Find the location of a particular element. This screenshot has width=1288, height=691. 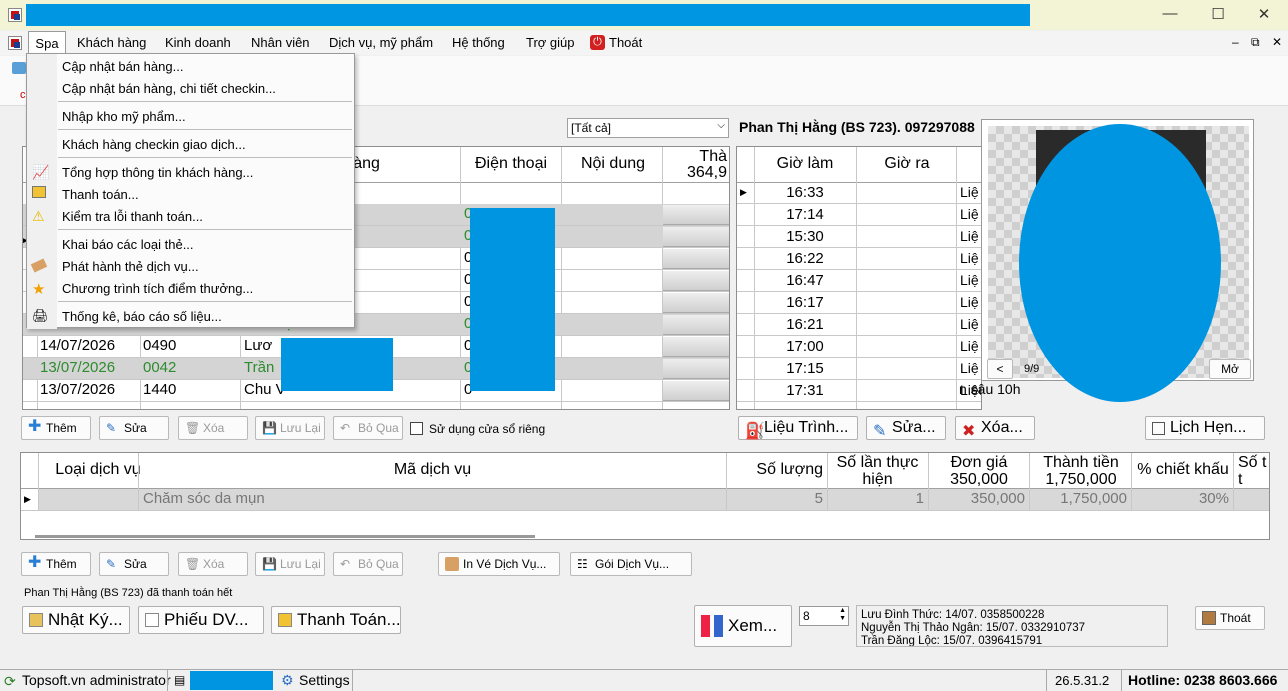

maximize-button: ☐ is located at coordinates (1218, 14).